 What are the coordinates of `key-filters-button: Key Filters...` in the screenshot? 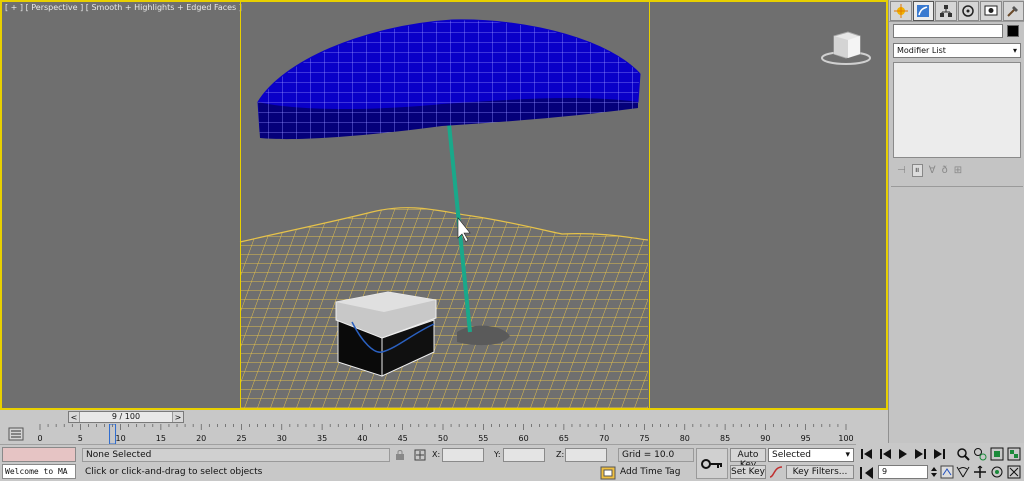 It's located at (820, 472).